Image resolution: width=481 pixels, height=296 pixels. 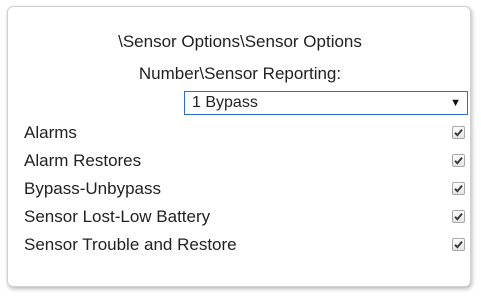 I want to click on option-label: Sensor Lost-Low Battery, so click(x=117, y=216).